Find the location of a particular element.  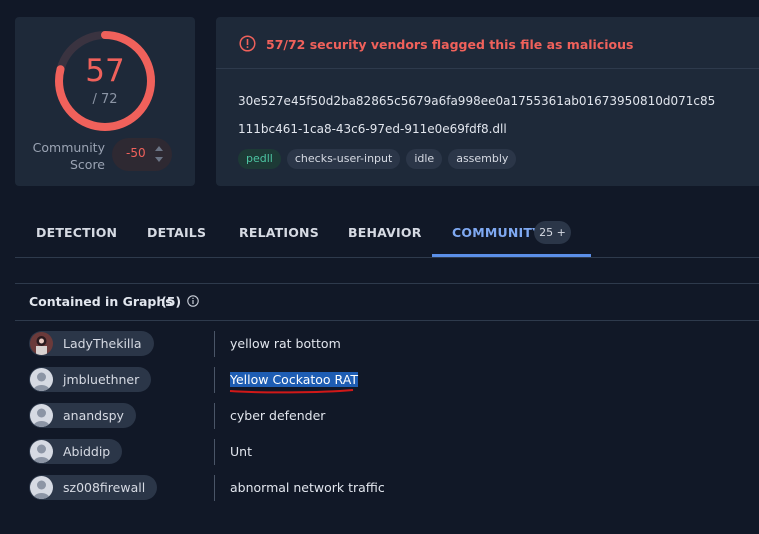

graph-name: cyber defender is located at coordinates (277, 415).